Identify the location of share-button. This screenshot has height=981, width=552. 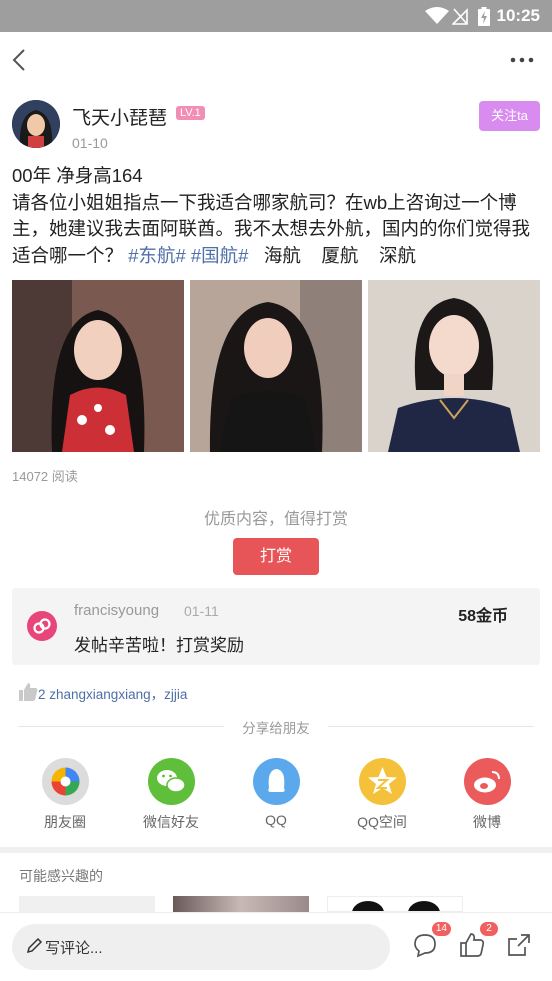
(520, 946).